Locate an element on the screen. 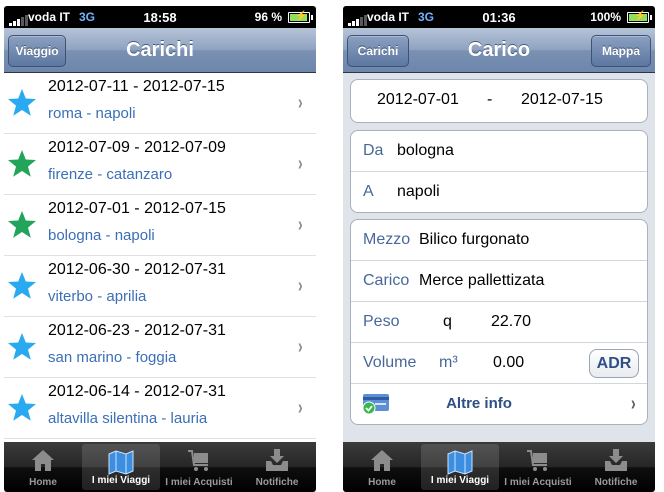  date-range-card: 2012-07-01 - 2012-07-15 is located at coordinates (499, 101).